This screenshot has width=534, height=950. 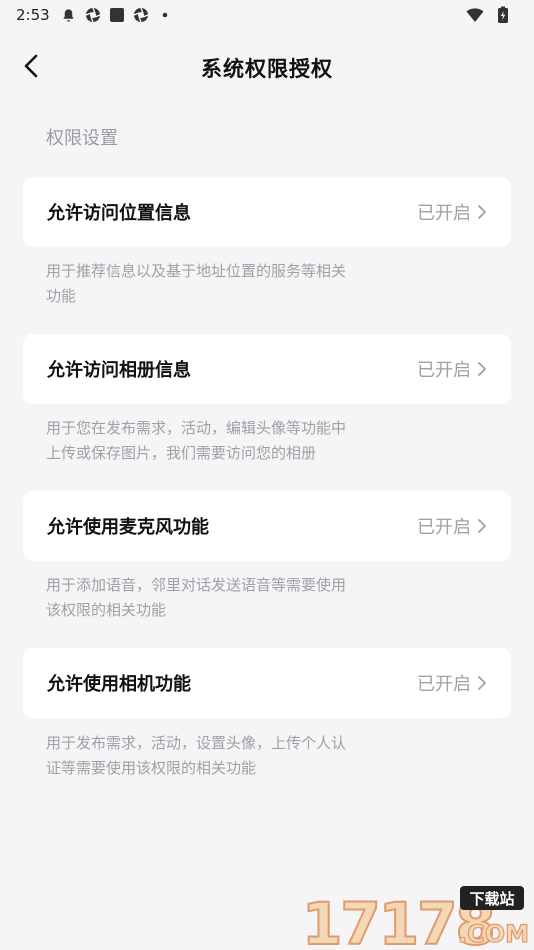 What do you see at coordinates (491, 899) in the screenshot?
I see `watermark-tag: 下载站` at bounding box center [491, 899].